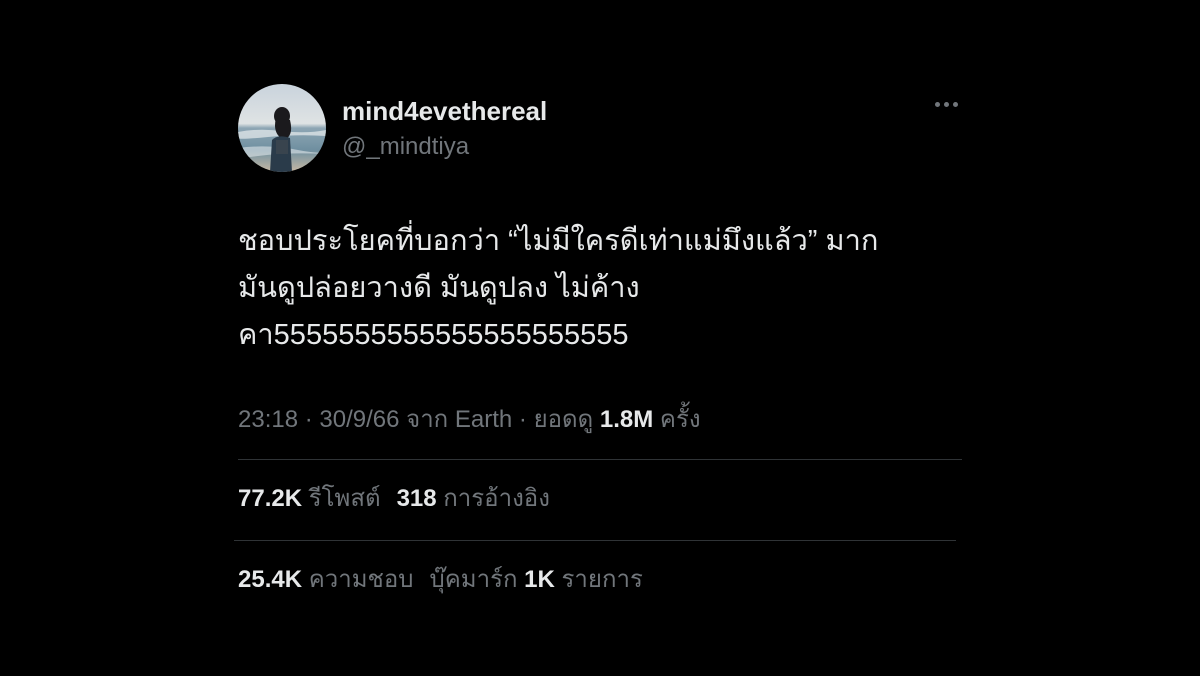 Image resolution: width=1200 pixels, height=676 pixels. Describe the element at coordinates (539, 579) in the screenshot. I see `bookmarks-count: 1K` at that location.